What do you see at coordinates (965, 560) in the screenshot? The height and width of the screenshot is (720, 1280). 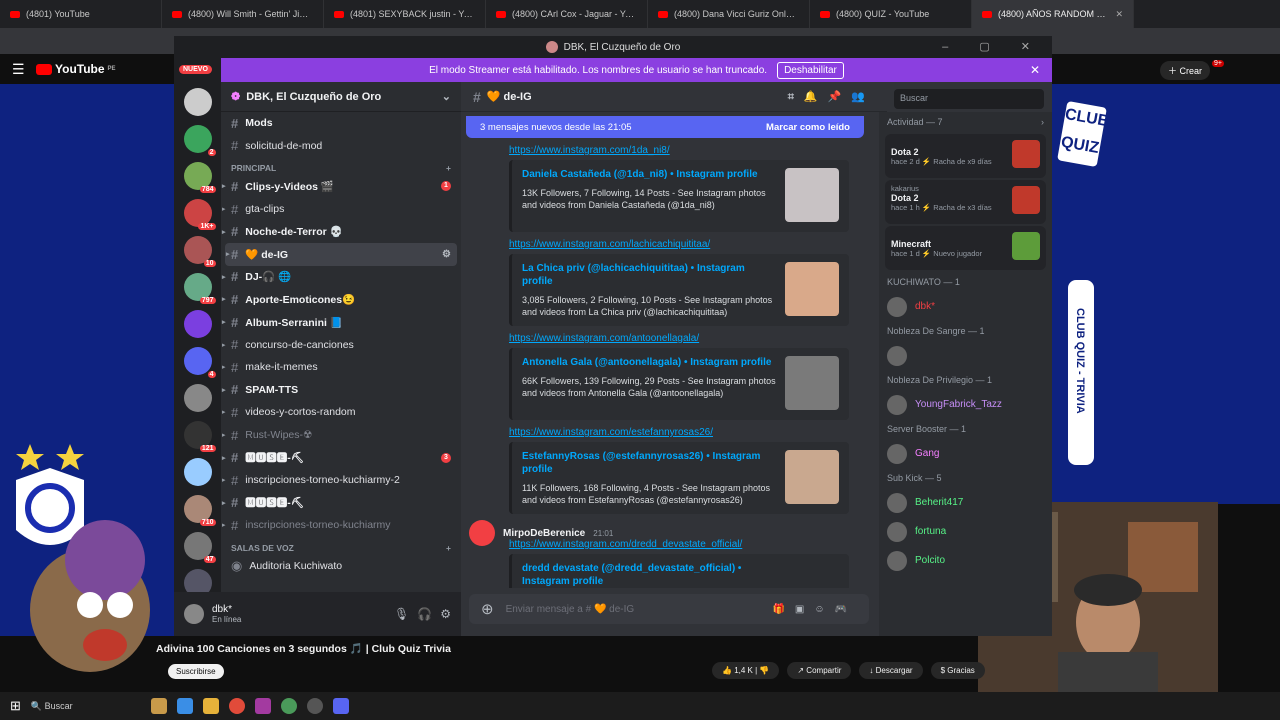 I see `member-item: Polcito` at bounding box center [965, 560].